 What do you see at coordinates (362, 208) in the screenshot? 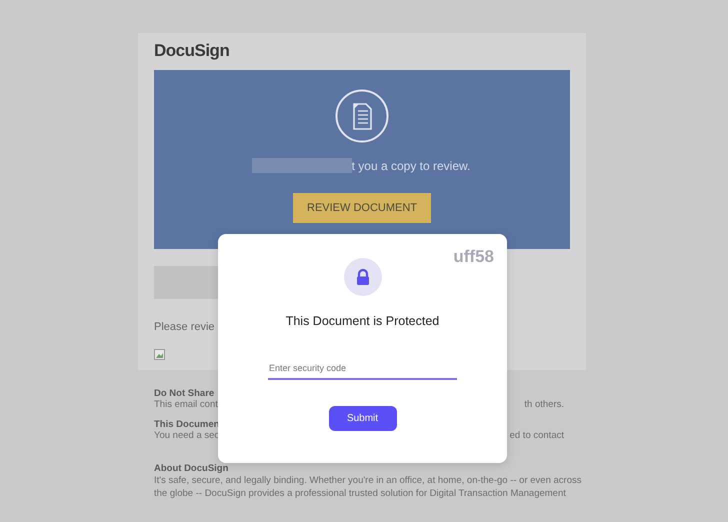
I see `review-document-button: REVIEW DOCUMENT` at bounding box center [362, 208].